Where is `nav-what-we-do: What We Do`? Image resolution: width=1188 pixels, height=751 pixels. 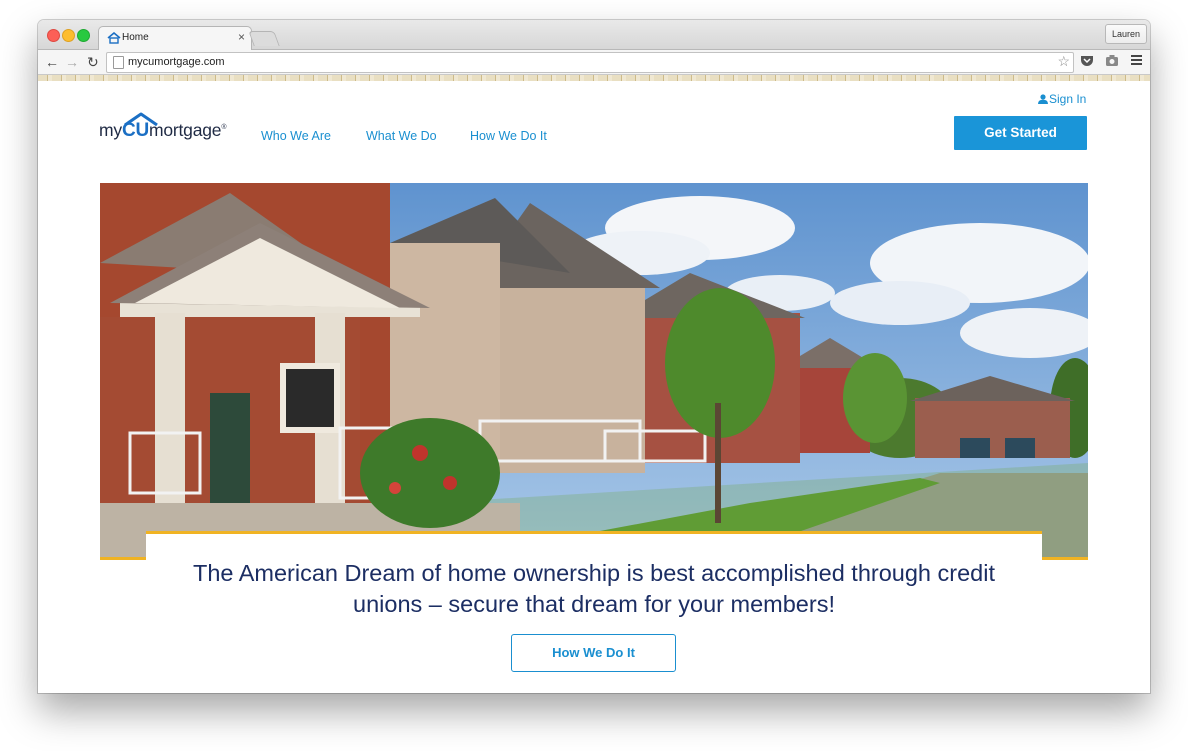 nav-what-we-do: What We Do is located at coordinates (401, 136).